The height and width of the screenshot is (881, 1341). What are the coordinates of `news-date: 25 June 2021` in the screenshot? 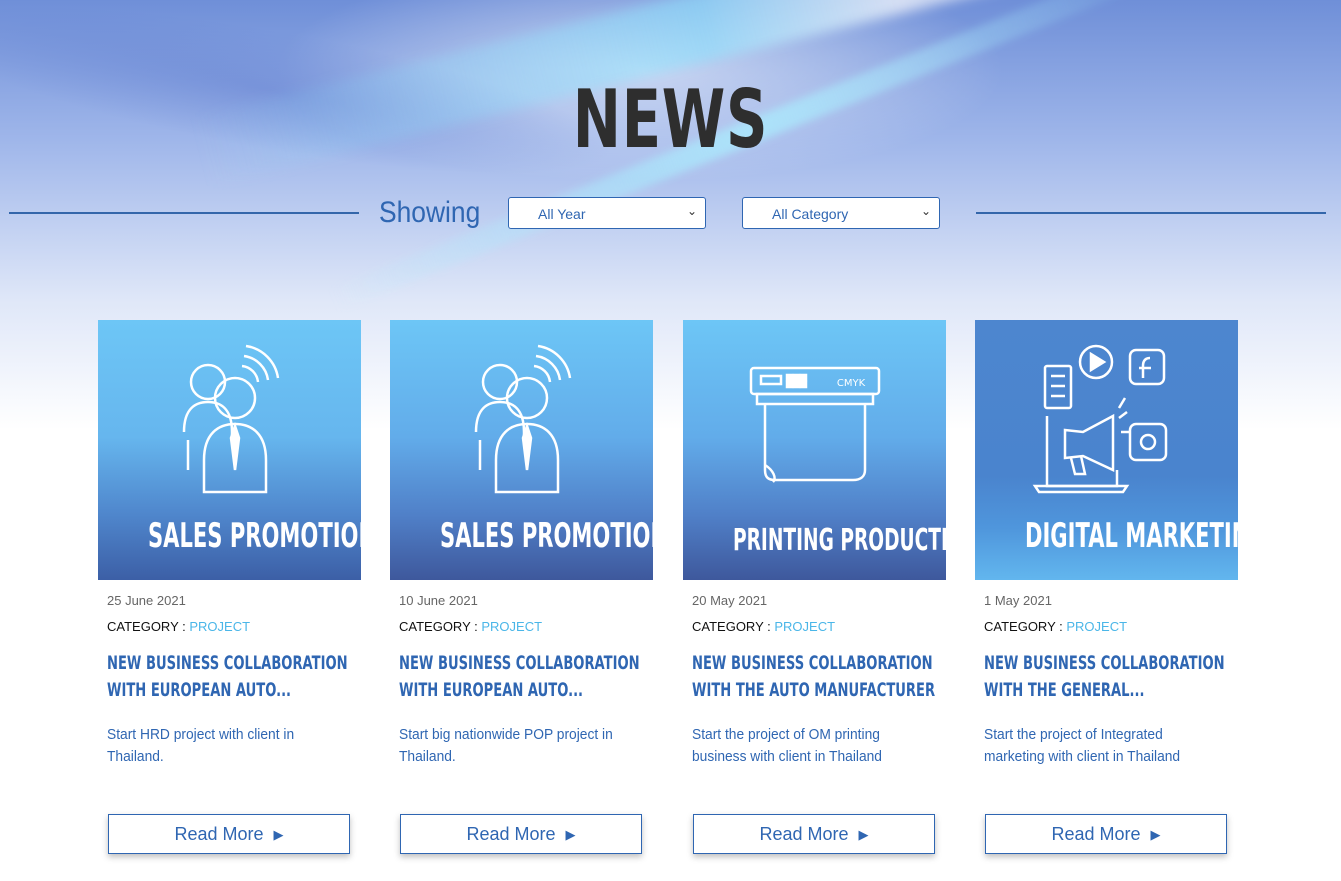 It's located at (146, 600).